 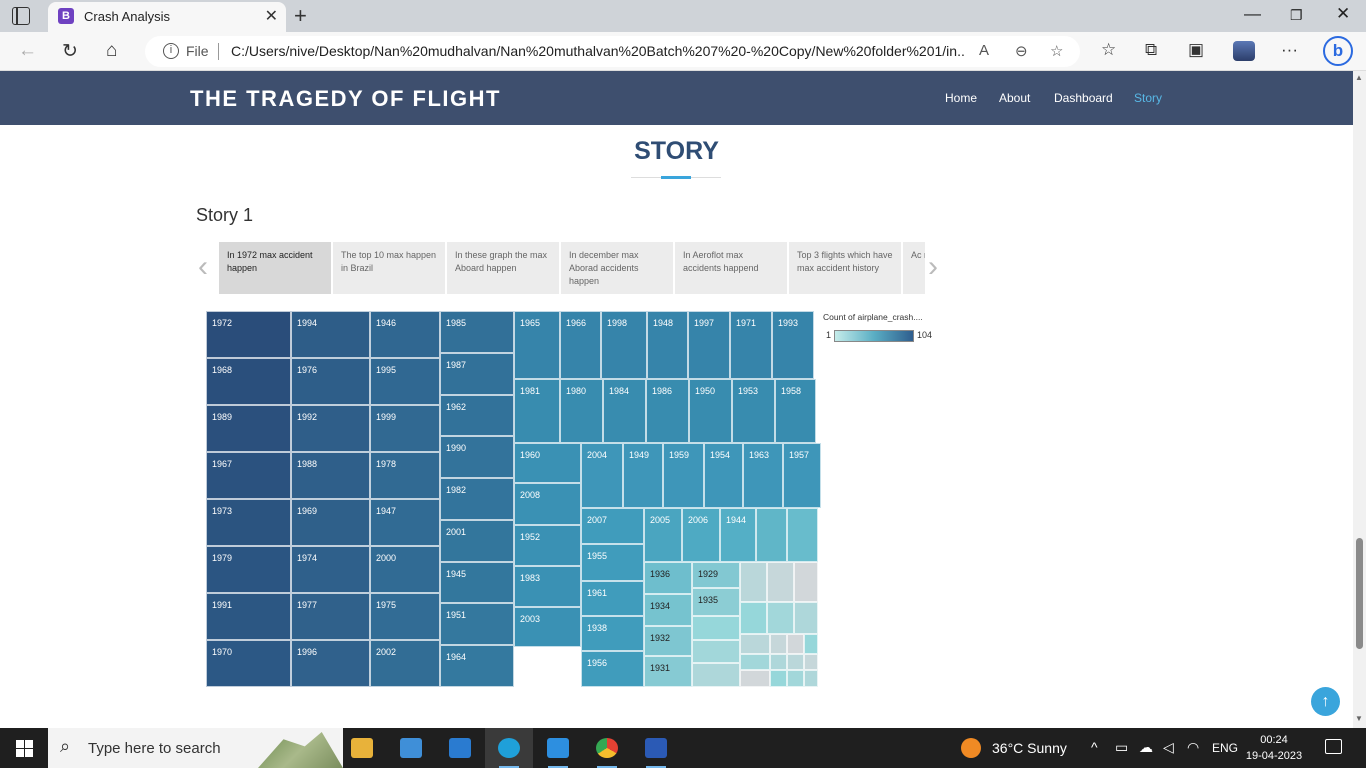 I want to click on treemap-cell: 1986, so click(x=667, y=411).